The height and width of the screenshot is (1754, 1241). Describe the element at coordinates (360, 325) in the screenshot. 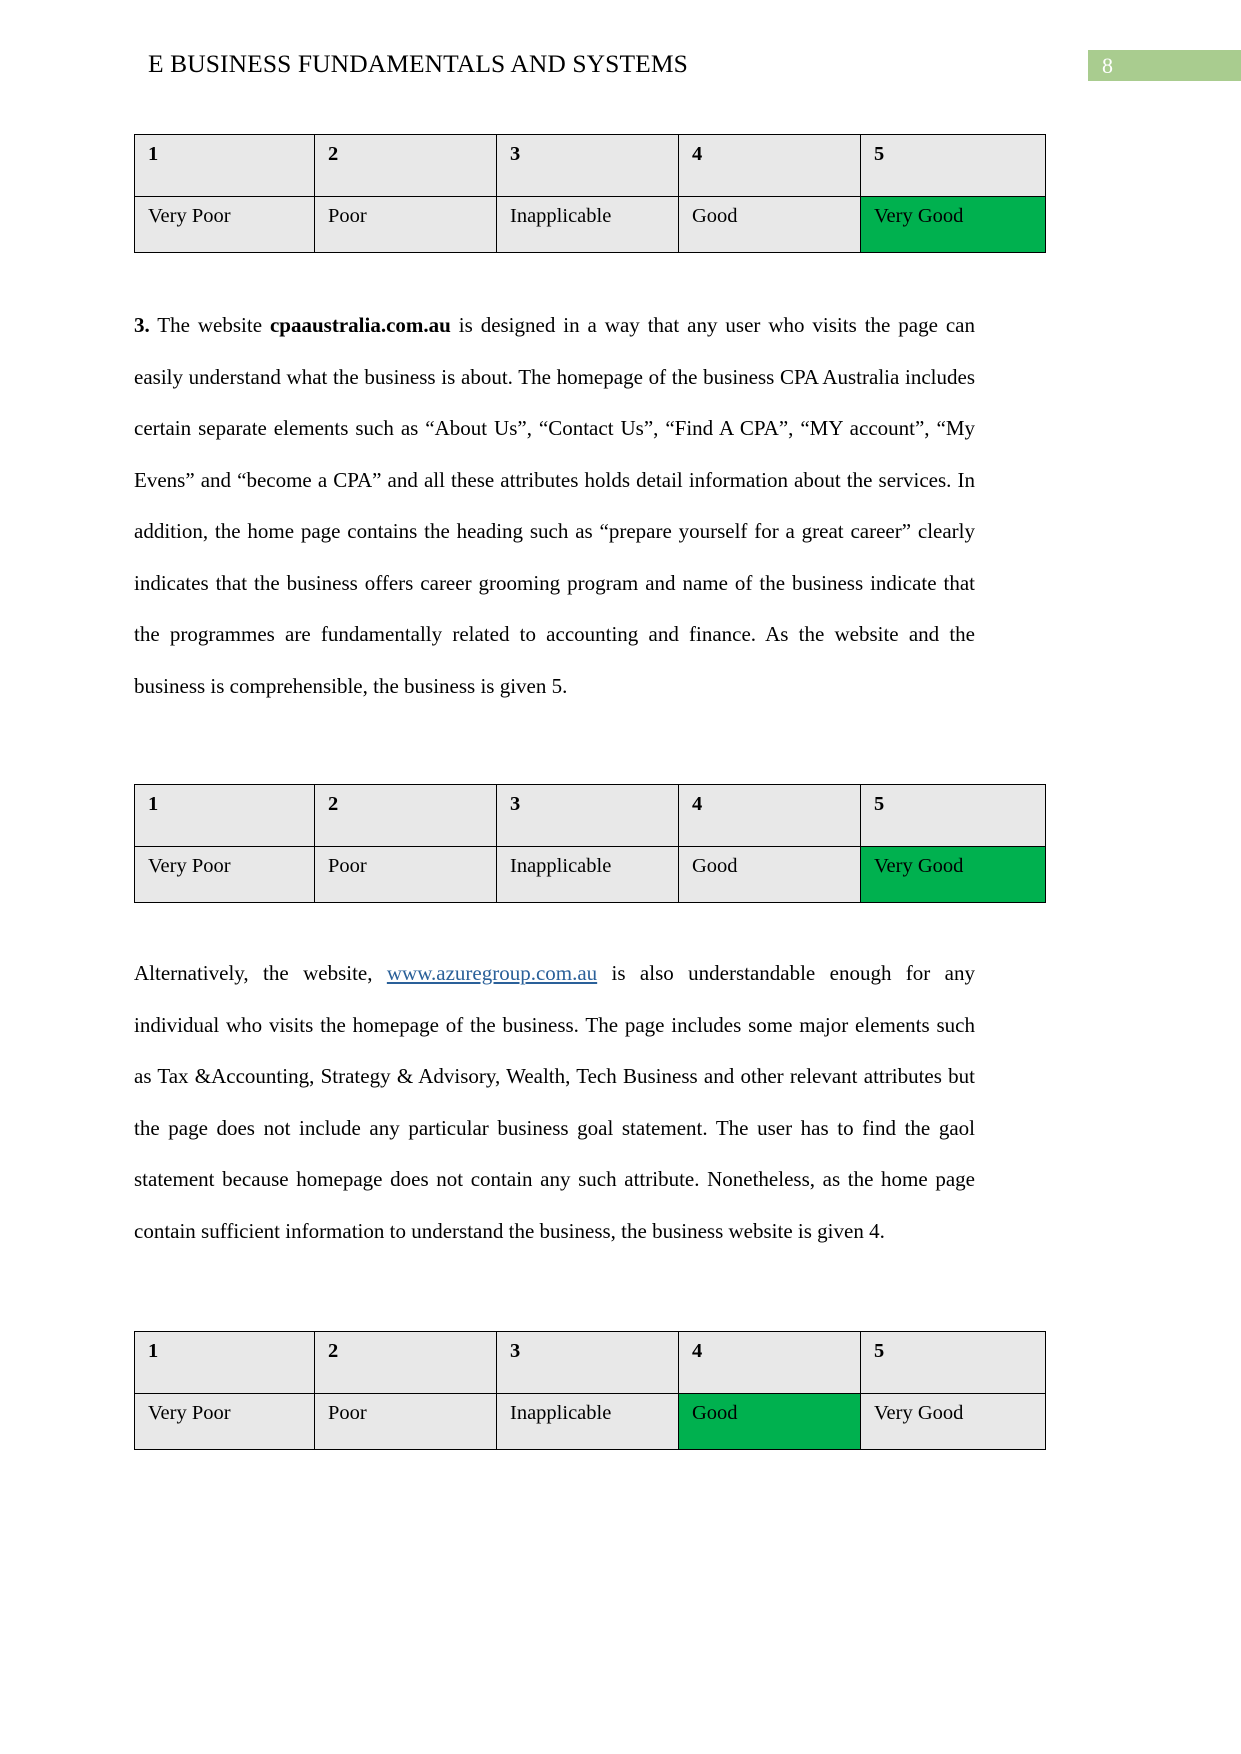

I see `website-name: cpaaustralia.com.au` at that location.